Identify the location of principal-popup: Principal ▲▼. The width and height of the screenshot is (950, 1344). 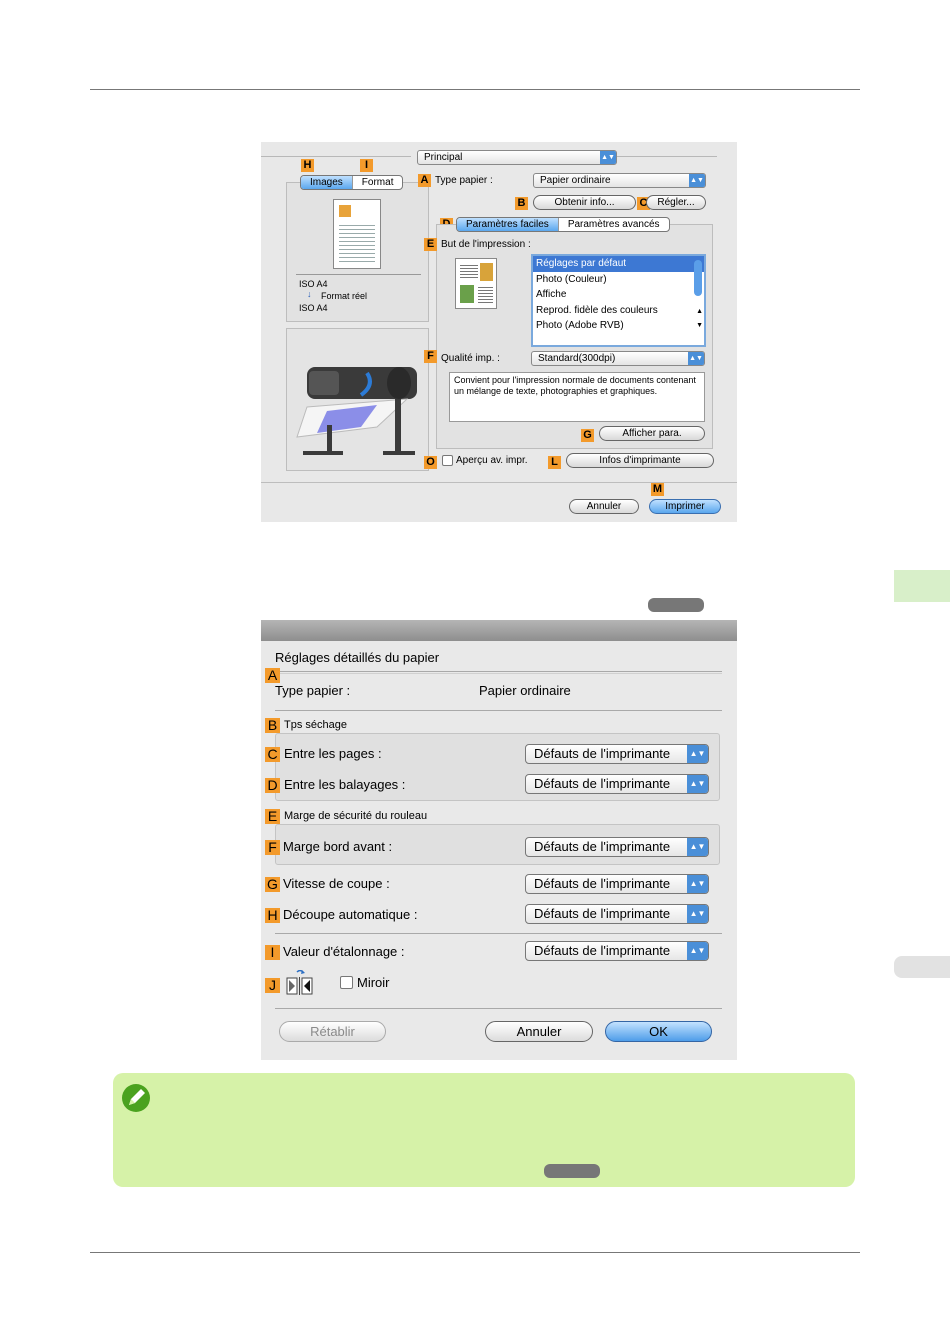
(517, 157).